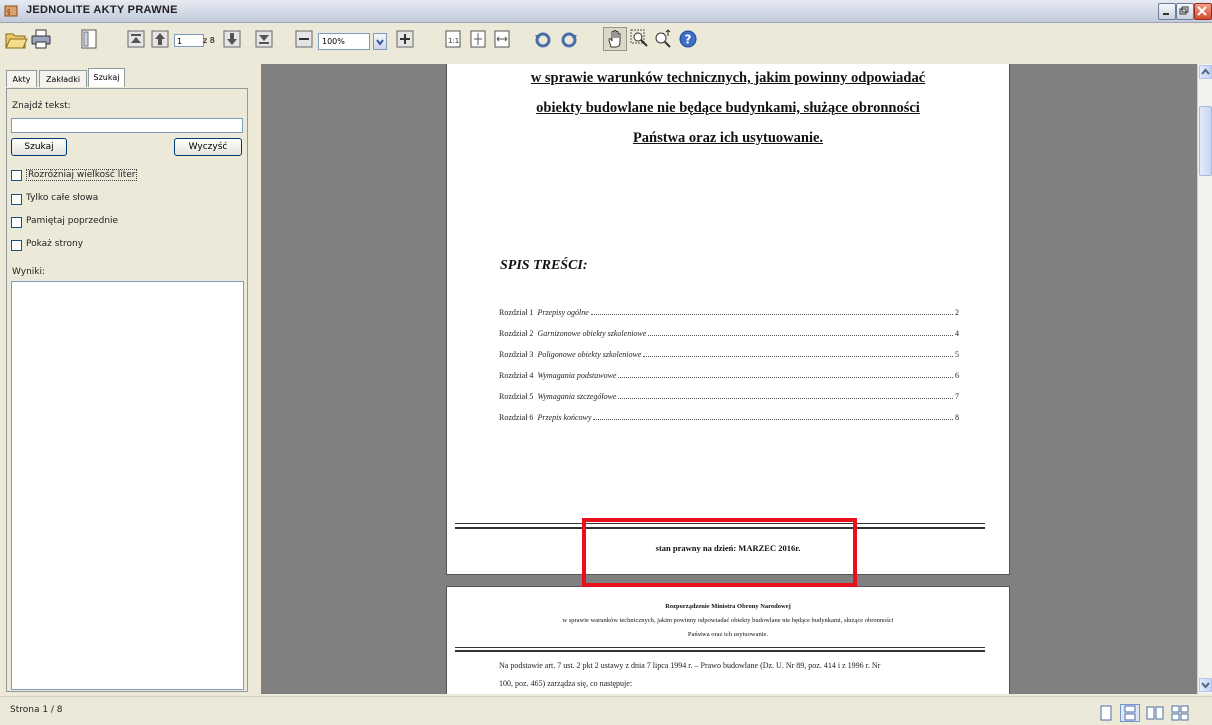  Describe the element at coordinates (29, 272) in the screenshot. I see `results-label: Wyniki:` at that location.